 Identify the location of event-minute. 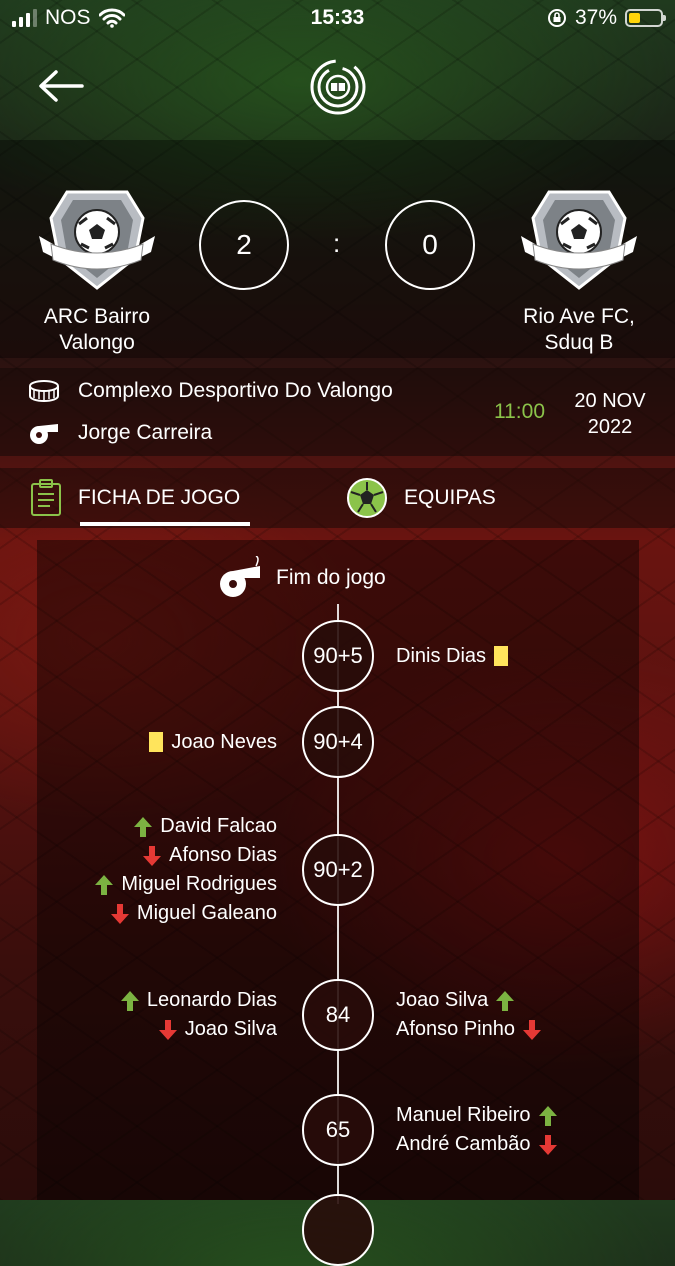
(338, 1230).